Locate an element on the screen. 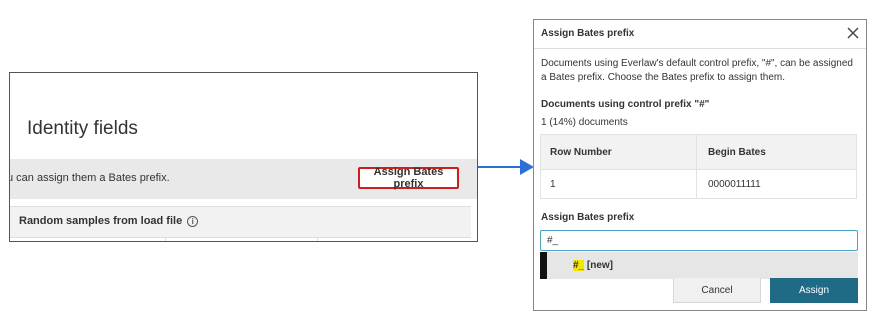 This screenshot has height=322, width=878. table-row: 1 0000011111 is located at coordinates (698, 184).